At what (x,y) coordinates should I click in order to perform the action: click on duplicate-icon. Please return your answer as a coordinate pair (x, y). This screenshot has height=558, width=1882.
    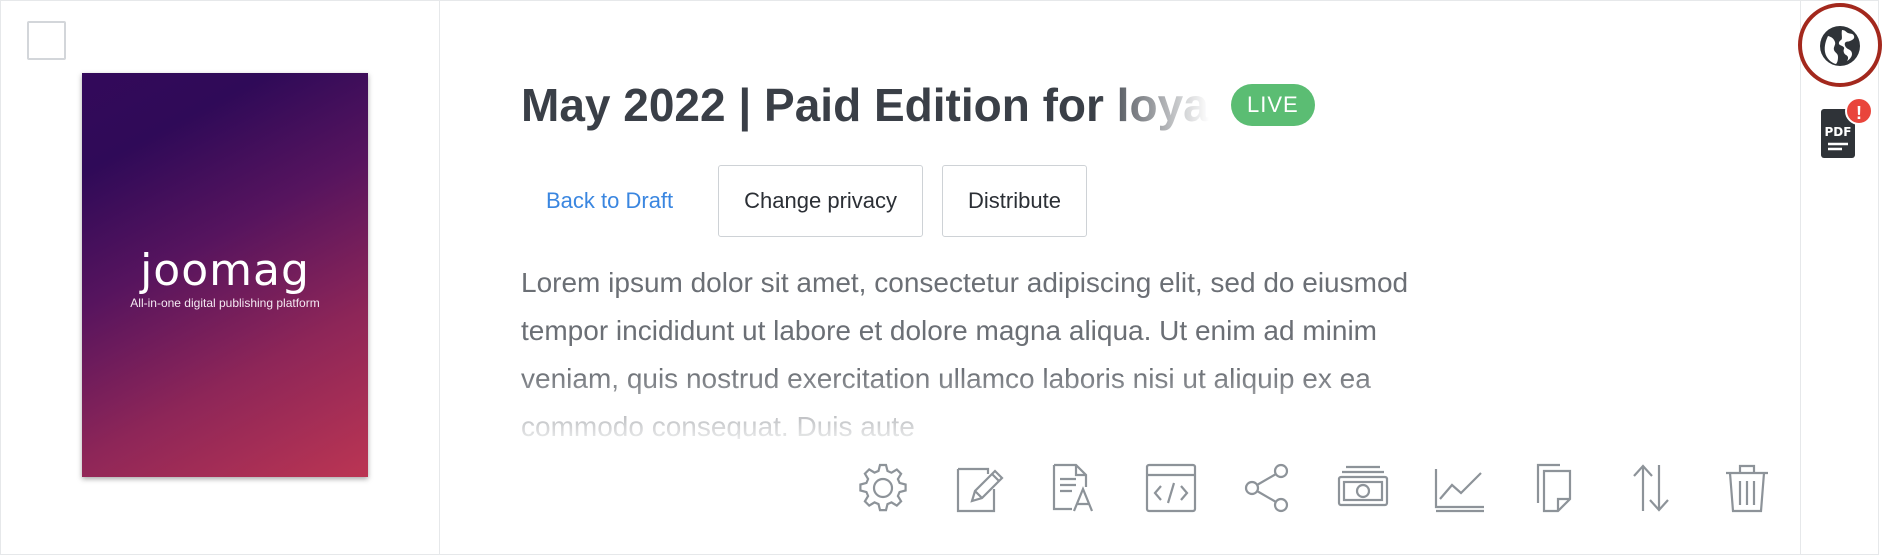
    Looking at the image, I should click on (1555, 488).